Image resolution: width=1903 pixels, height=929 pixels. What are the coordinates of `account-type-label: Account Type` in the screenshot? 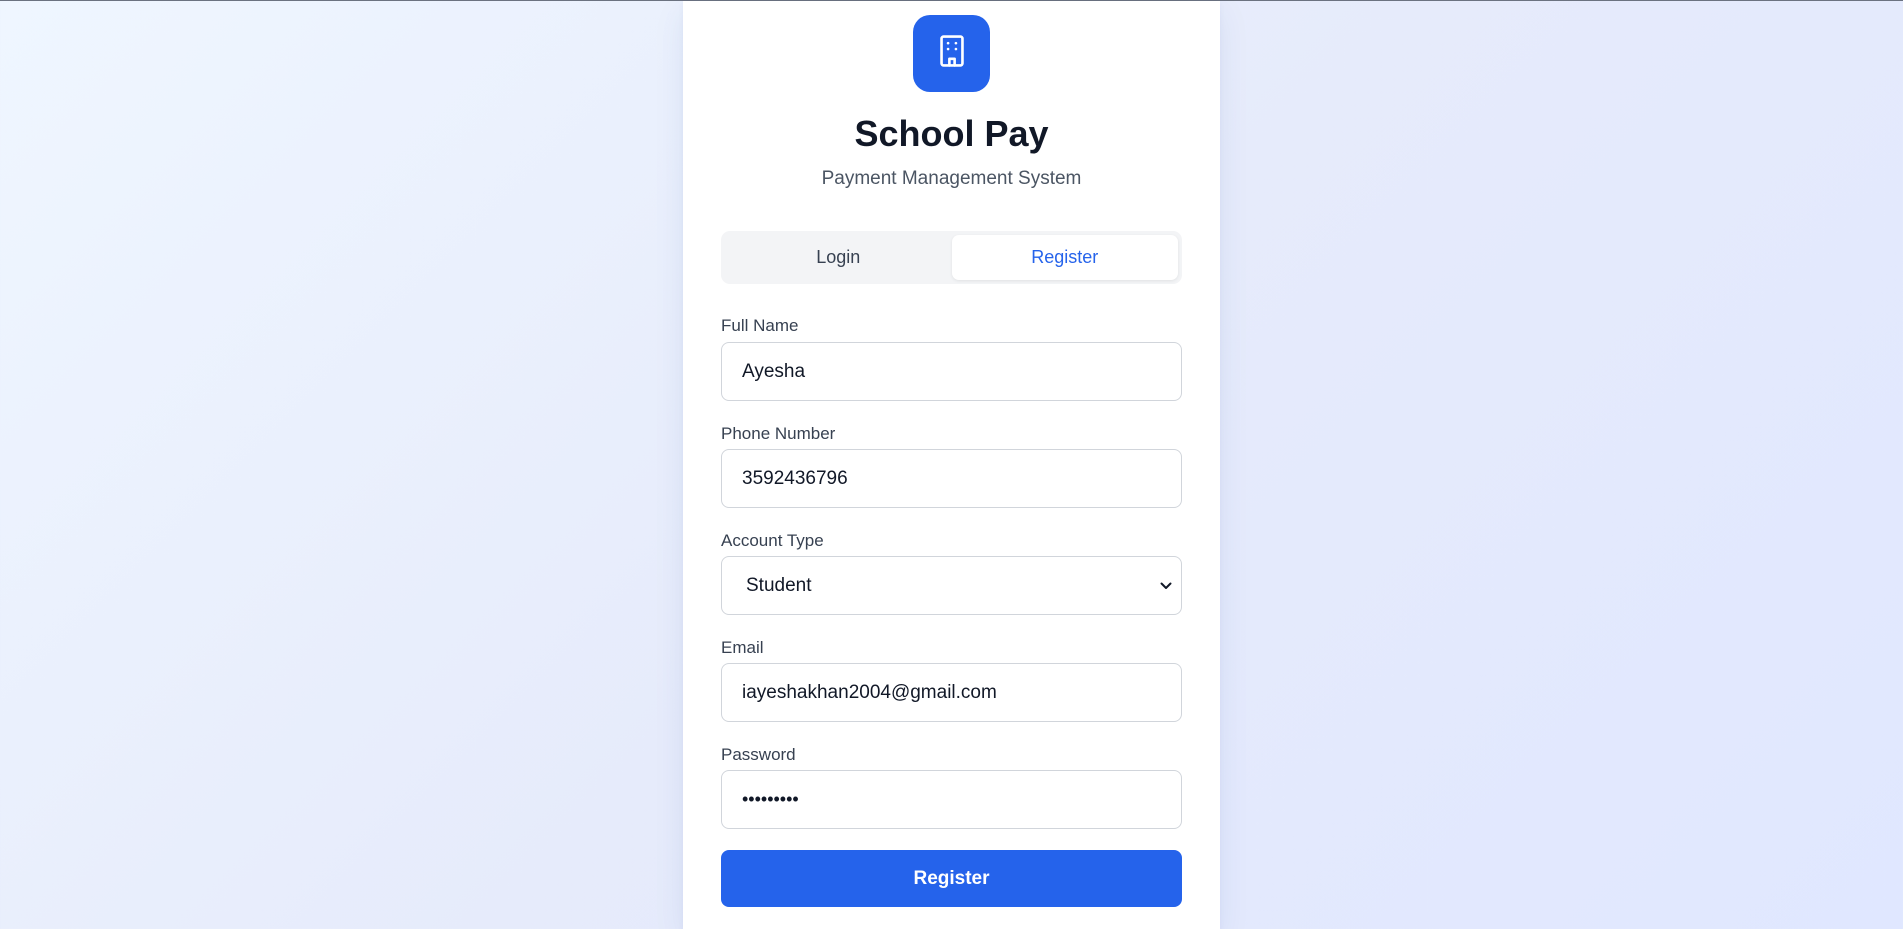 It's located at (772, 540).